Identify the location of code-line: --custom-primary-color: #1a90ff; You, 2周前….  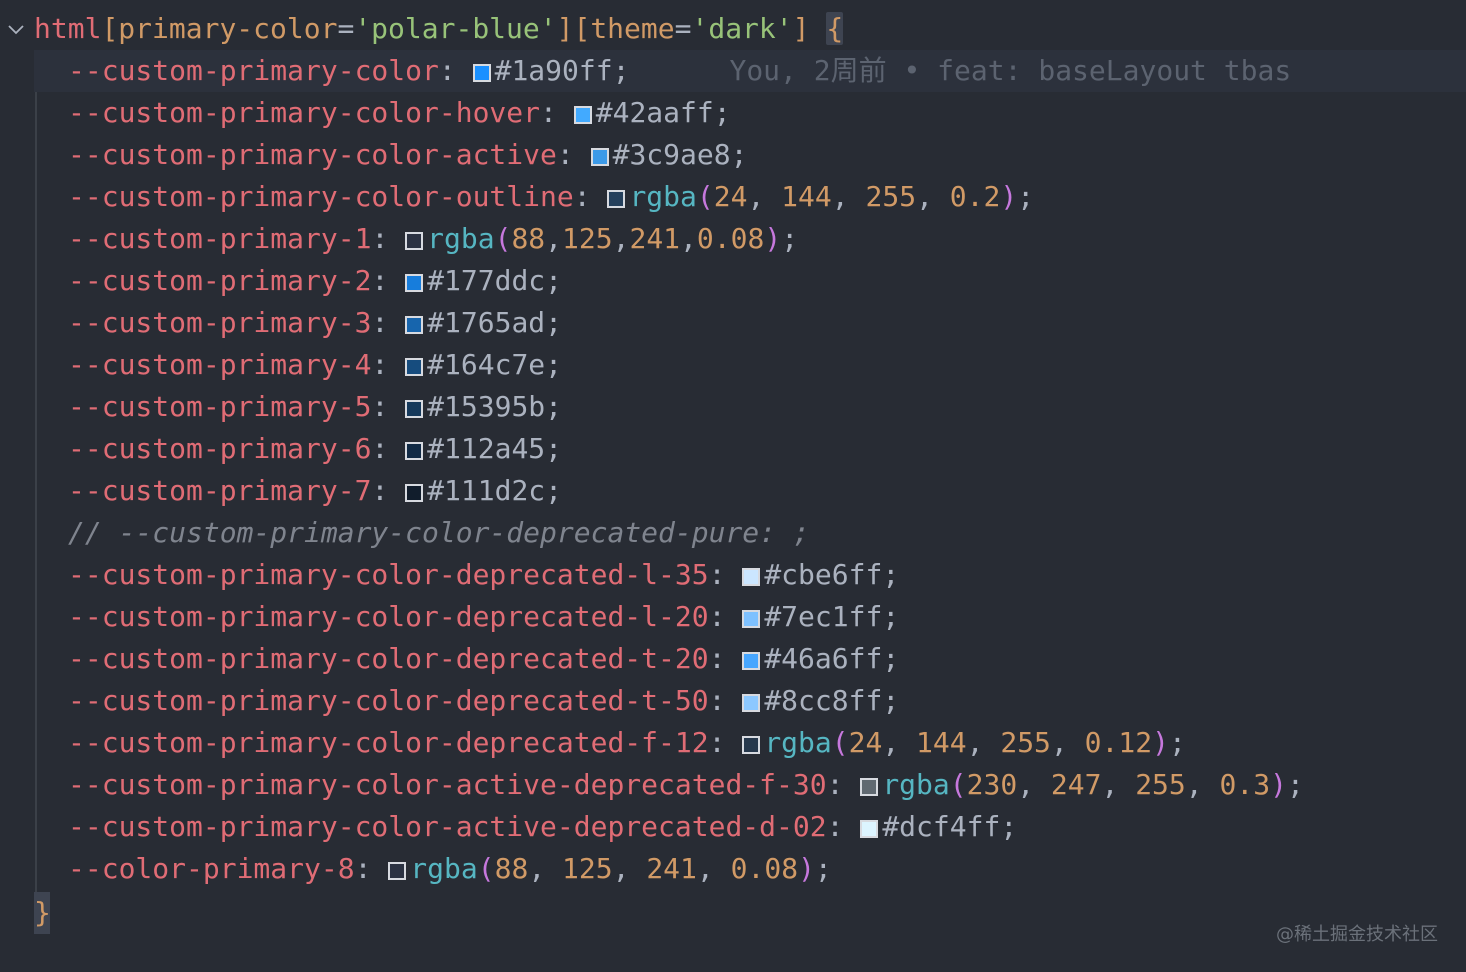
(750, 71).